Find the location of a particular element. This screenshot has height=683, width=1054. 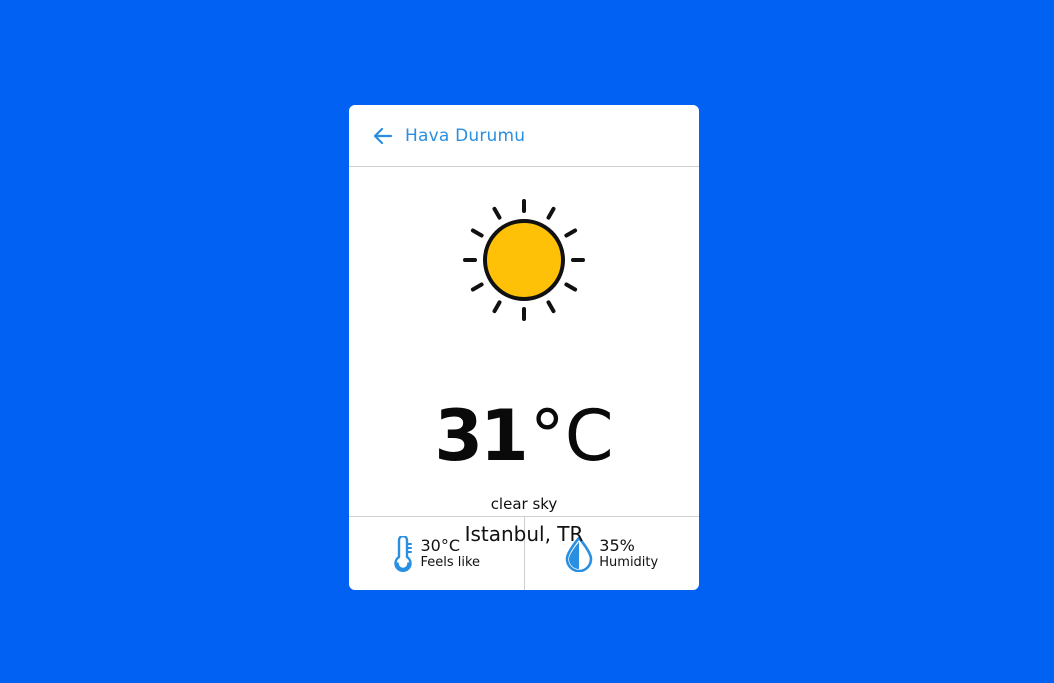

back-button is located at coordinates (383, 136).